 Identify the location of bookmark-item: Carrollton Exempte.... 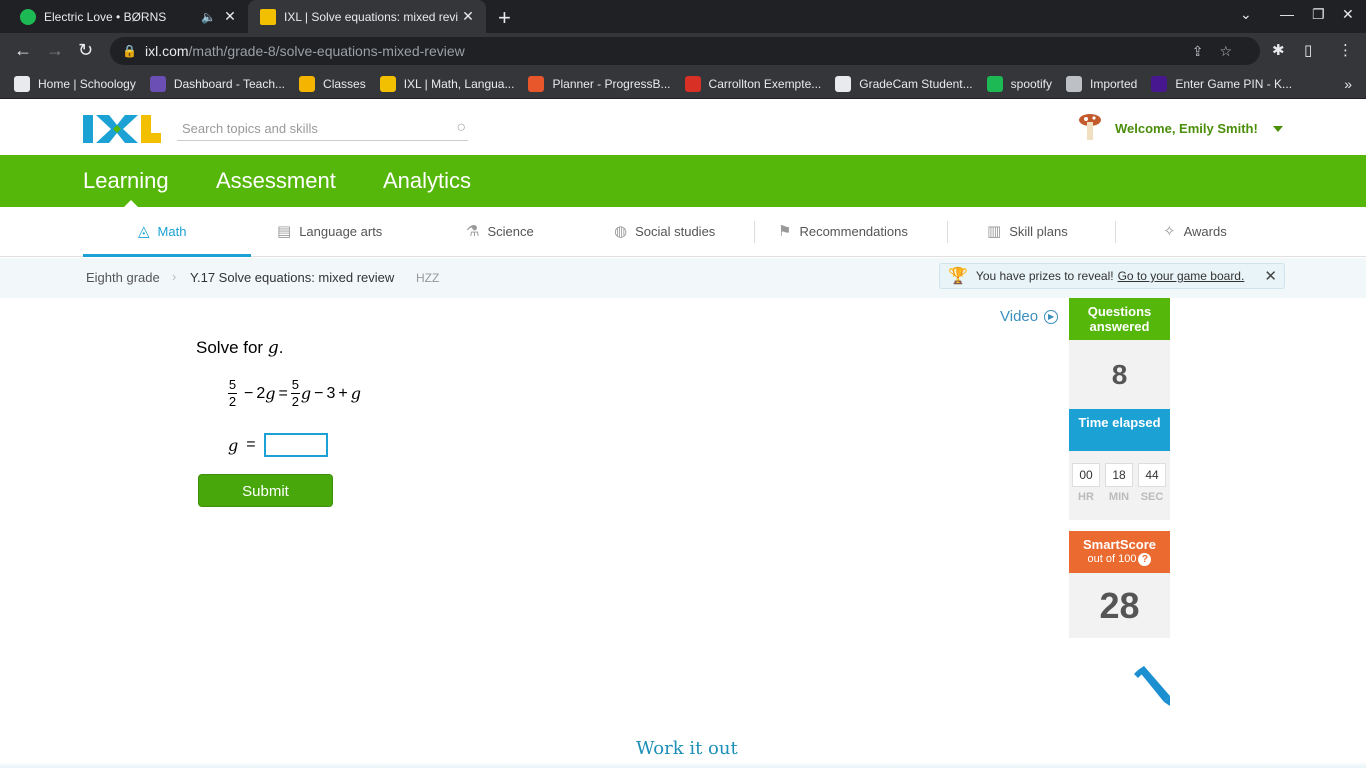
(753, 83).